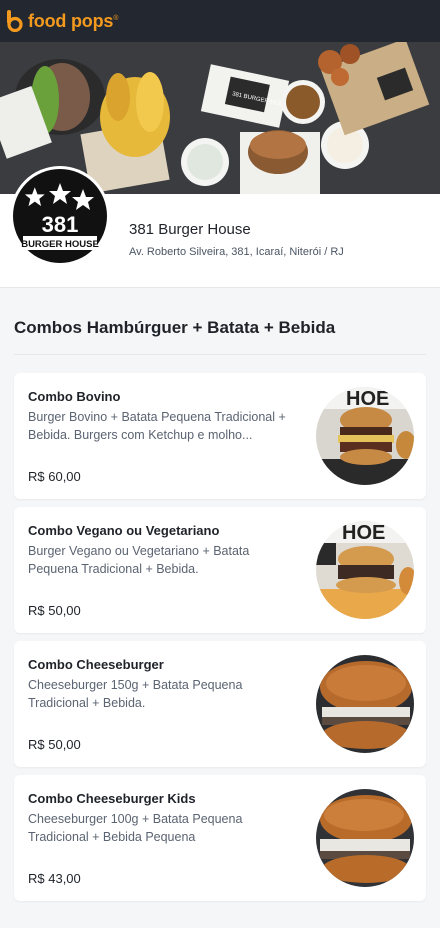  Describe the element at coordinates (124, 530) in the screenshot. I see `product-name: Combo Vegano ou Vegetariano` at that location.